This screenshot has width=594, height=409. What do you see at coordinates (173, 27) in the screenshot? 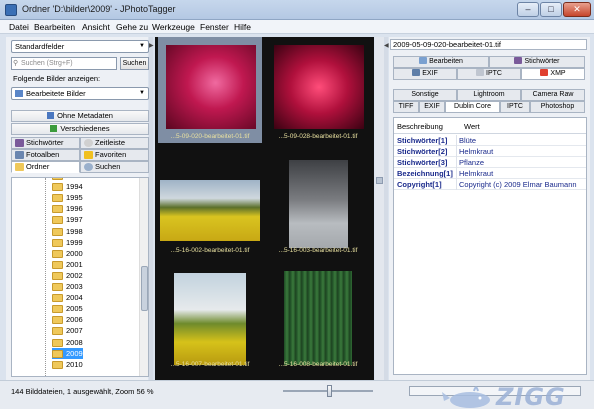
I see `menu-werkzeuge: Werkzeuge` at bounding box center [173, 27].